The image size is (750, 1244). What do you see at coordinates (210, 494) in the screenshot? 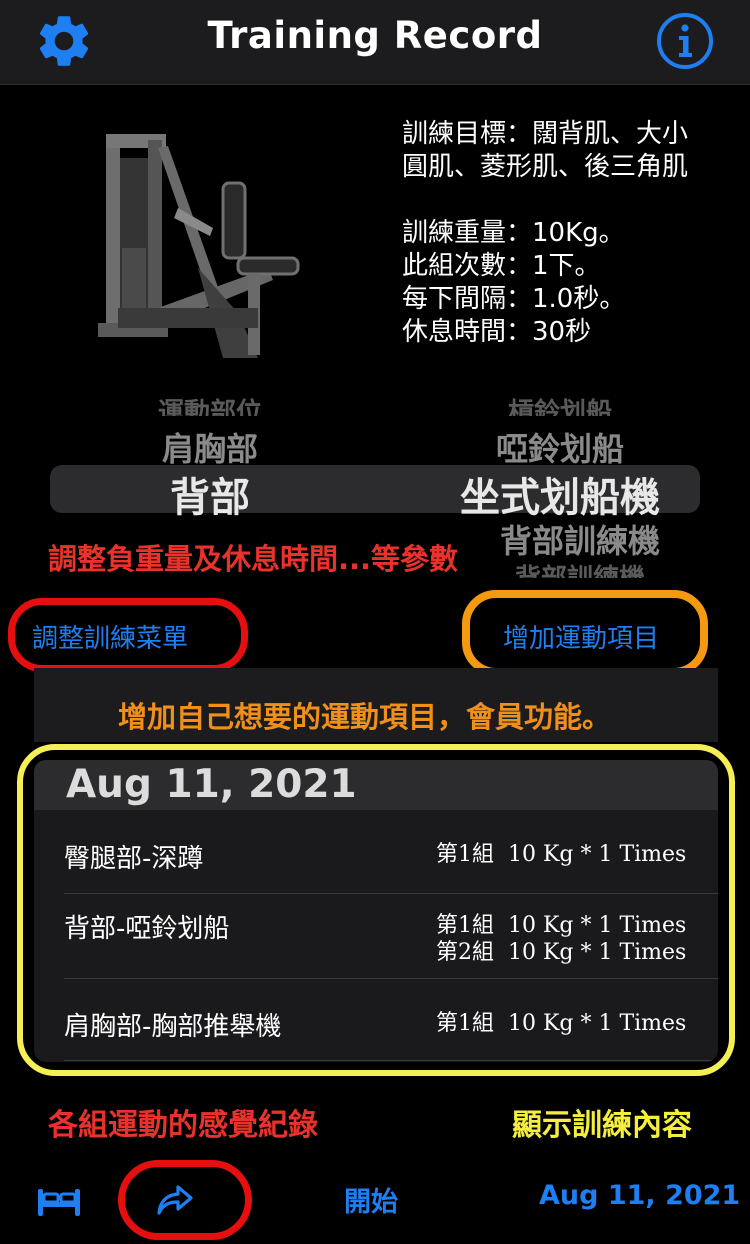
I see `picker-left-selected: 背部` at bounding box center [210, 494].